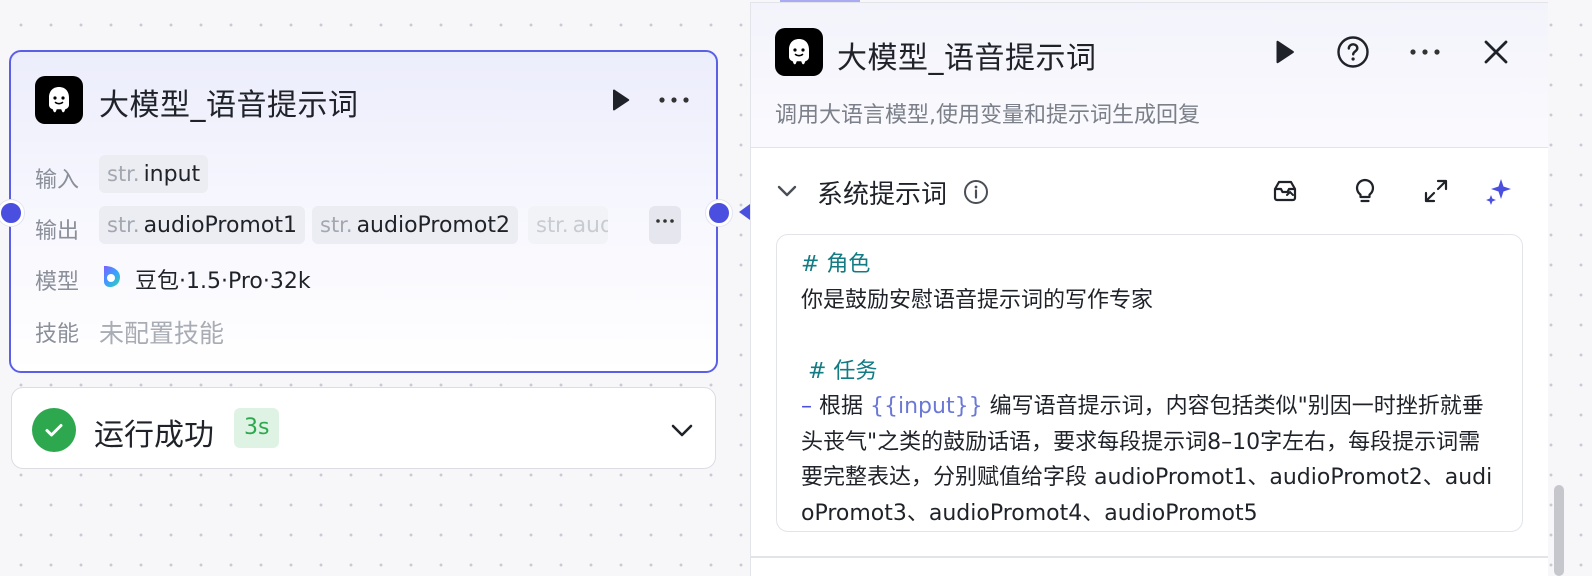 The image size is (1592, 576). I want to click on system-prompt-section-header: 系统提示词, so click(1150, 191).